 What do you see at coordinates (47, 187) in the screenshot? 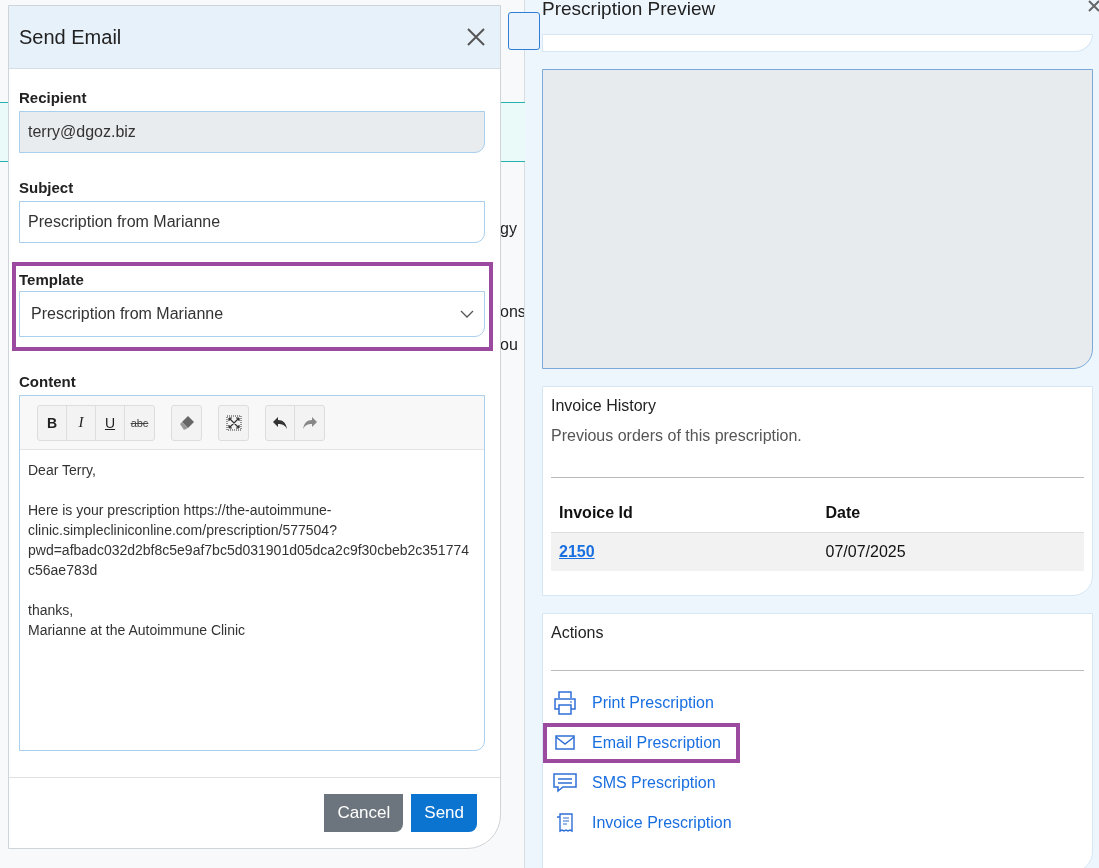
I see `field-label: Subject` at bounding box center [47, 187].